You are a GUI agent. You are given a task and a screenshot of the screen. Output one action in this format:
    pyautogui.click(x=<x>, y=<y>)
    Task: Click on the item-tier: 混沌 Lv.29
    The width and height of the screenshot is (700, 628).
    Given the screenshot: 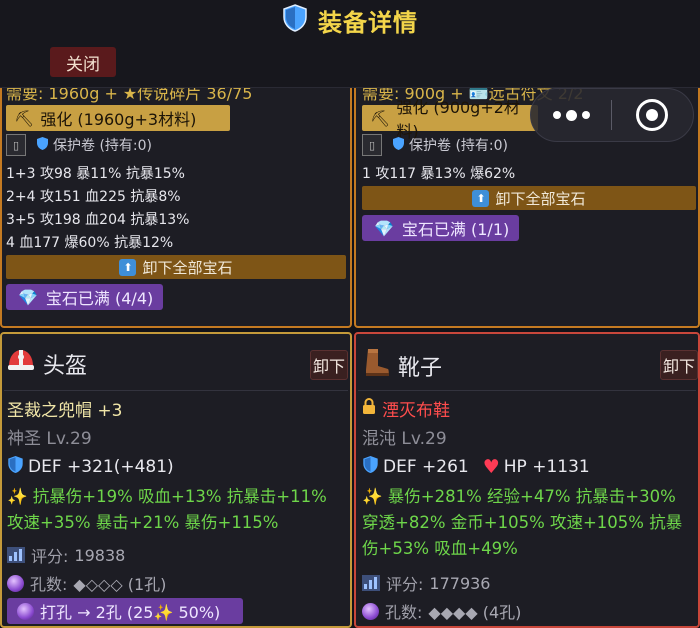 What is the action you would take?
    pyautogui.click(x=404, y=439)
    